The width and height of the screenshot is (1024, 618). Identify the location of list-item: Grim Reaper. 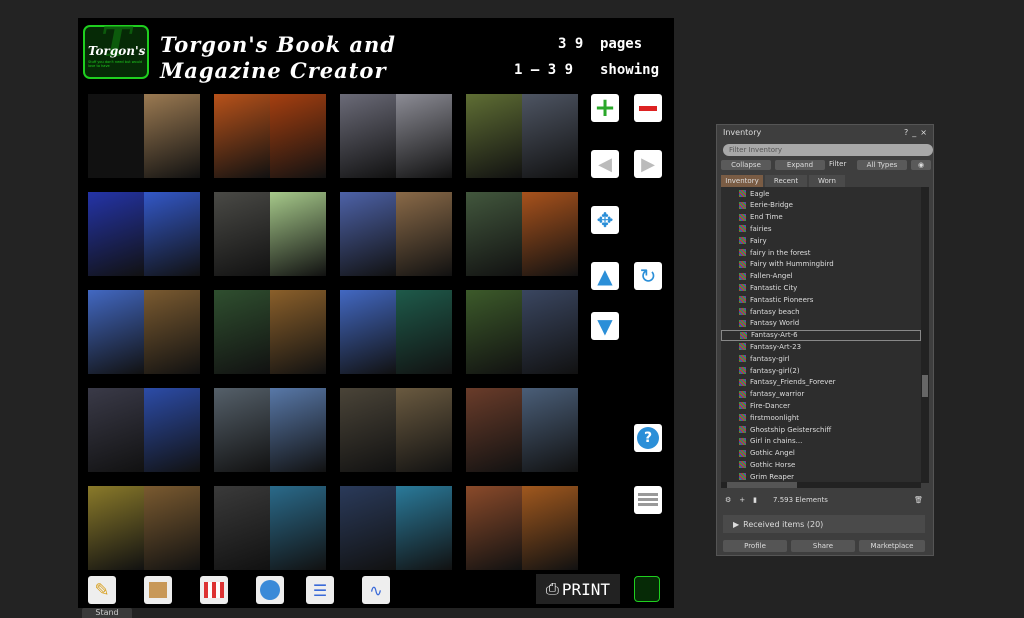
(766, 476).